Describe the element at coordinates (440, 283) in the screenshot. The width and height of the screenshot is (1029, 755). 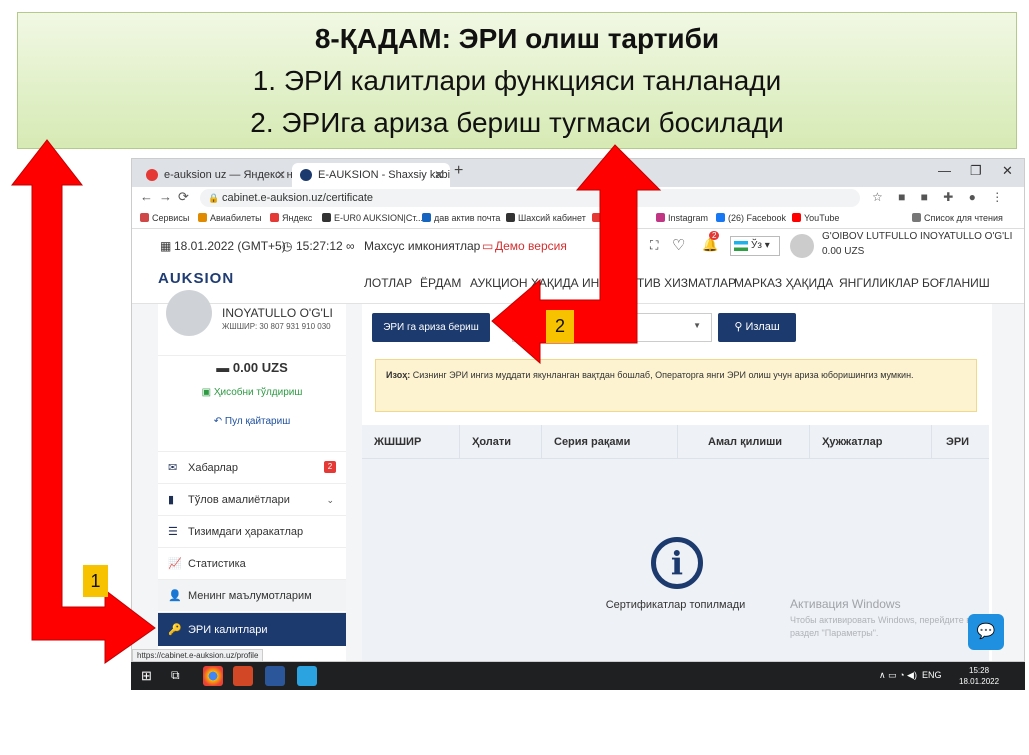
I see `nav-help: ЁРДАМ` at that location.